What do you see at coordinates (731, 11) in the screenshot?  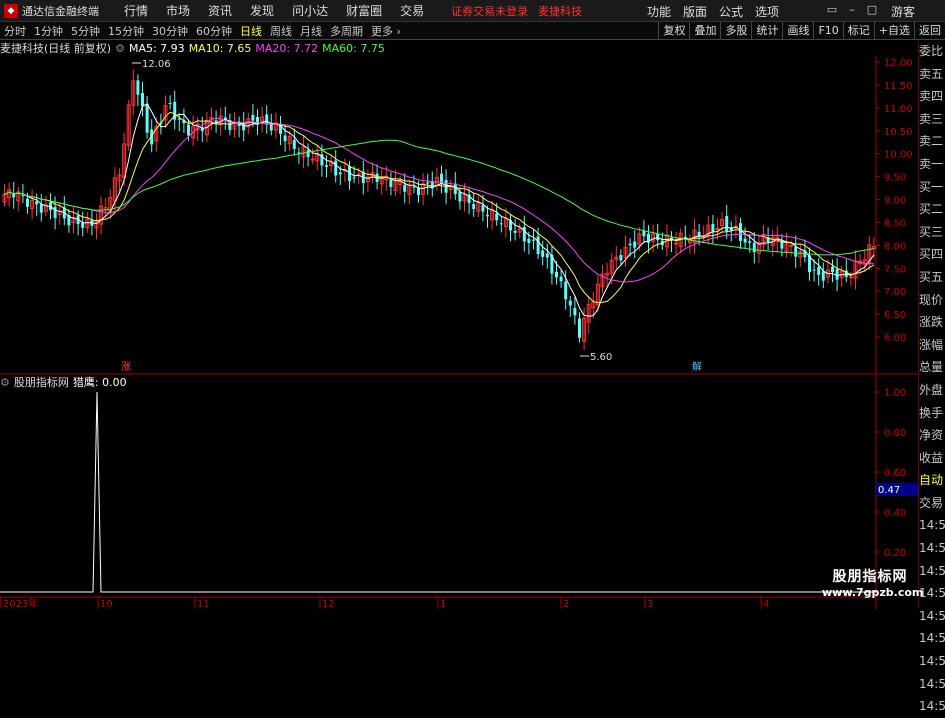 I see `menu-formula: 公式` at bounding box center [731, 11].